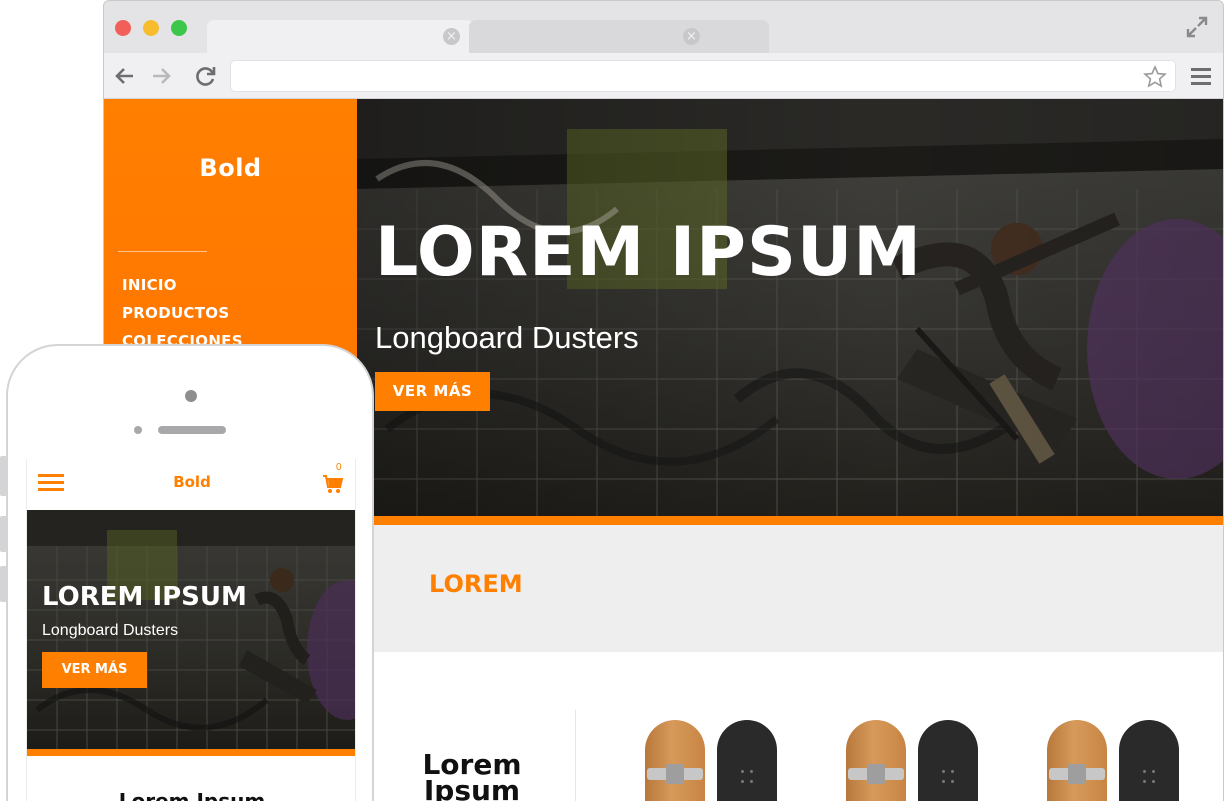 This screenshot has height=801, width=1224. What do you see at coordinates (472, 787) in the screenshot?
I see `products-heading-line2: Ipsum` at bounding box center [472, 787].